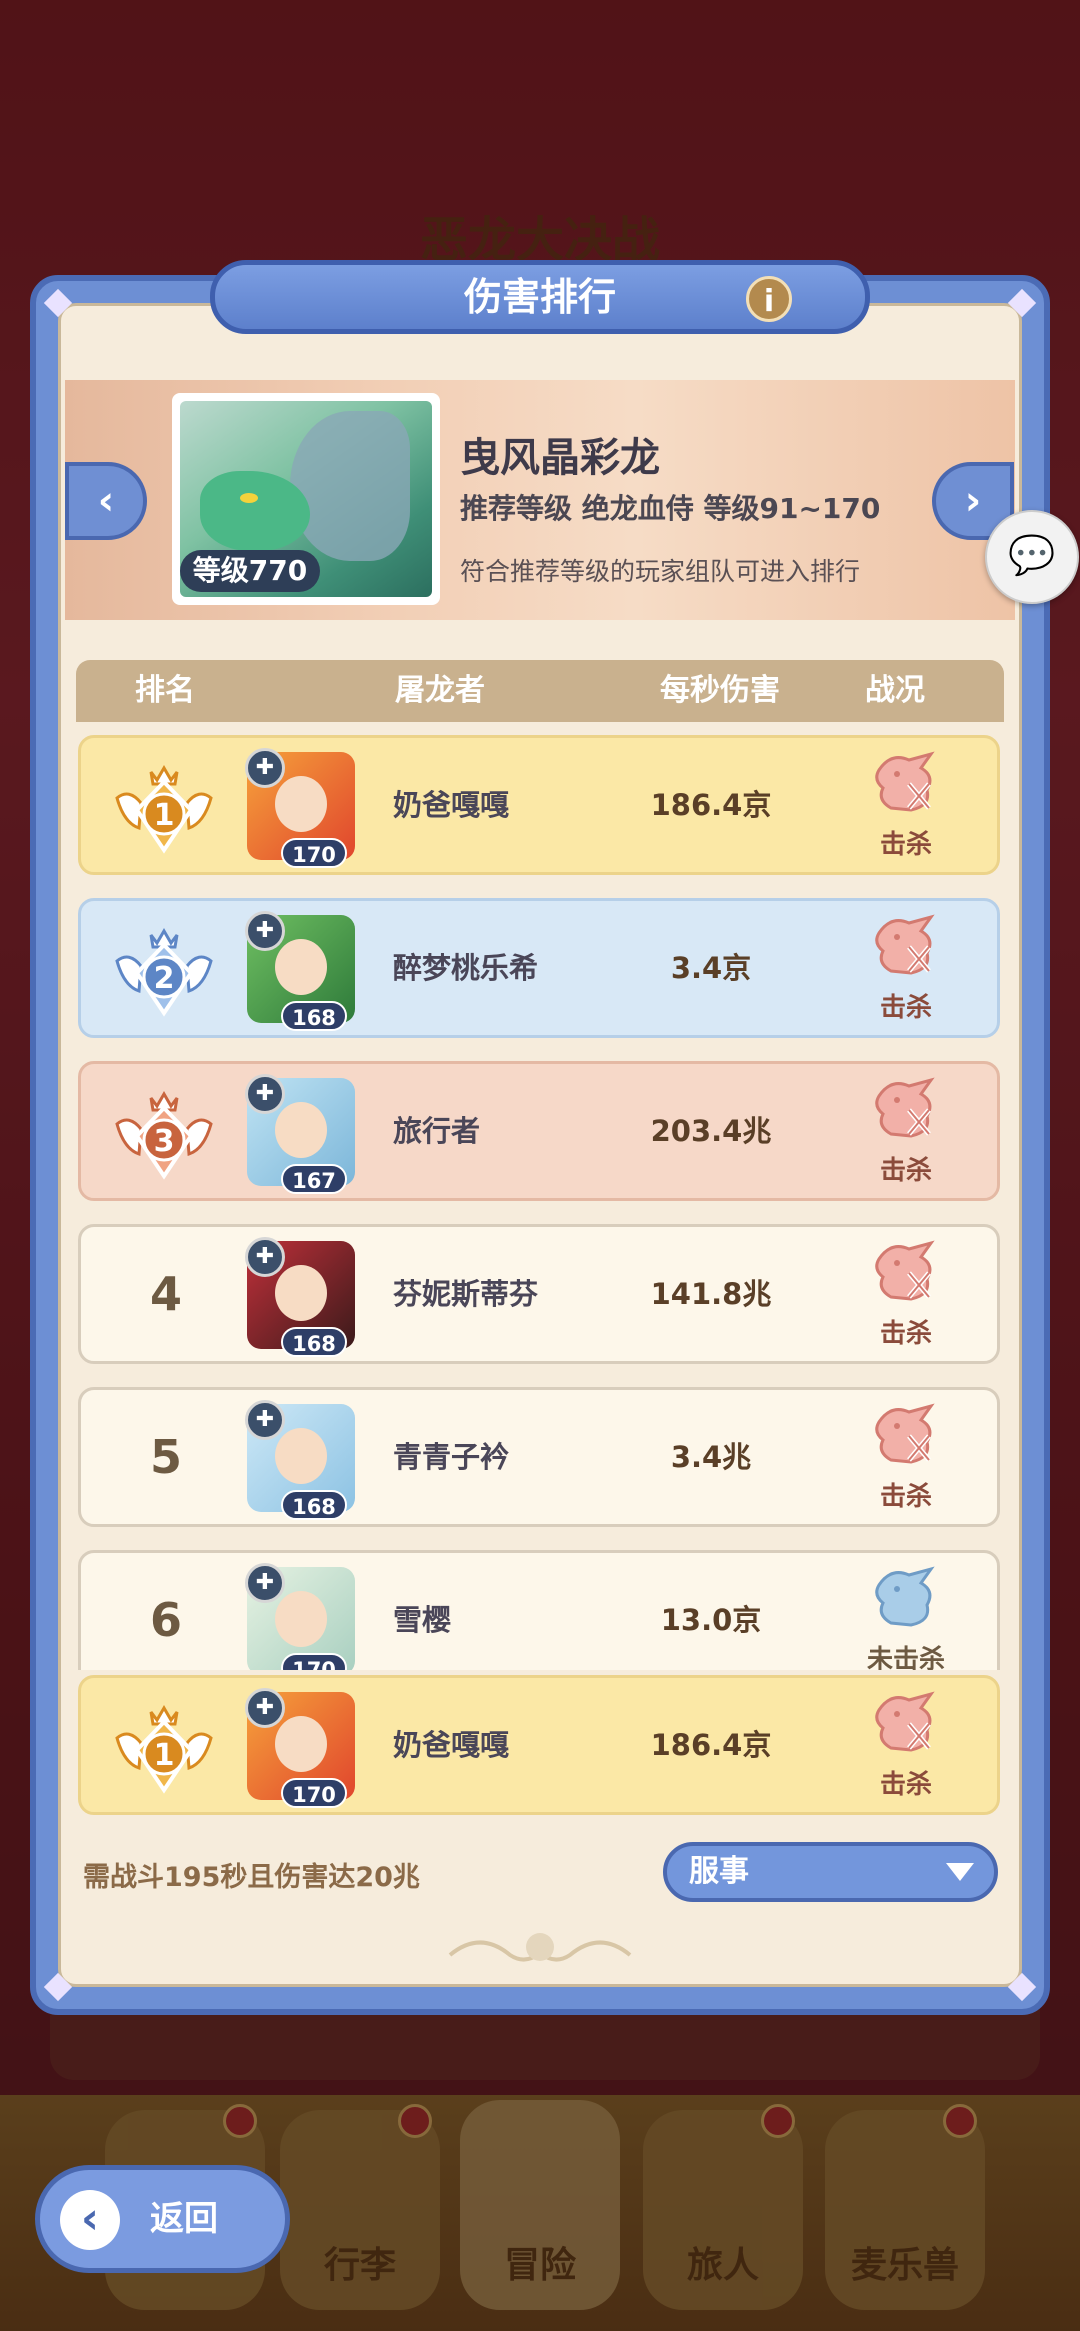 The height and width of the screenshot is (2331, 1080). What do you see at coordinates (539, 1457) in the screenshot?
I see `table-row: 5 ✚ 168 青青子衿 3.4兆 击杀` at bounding box center [539, 1457].